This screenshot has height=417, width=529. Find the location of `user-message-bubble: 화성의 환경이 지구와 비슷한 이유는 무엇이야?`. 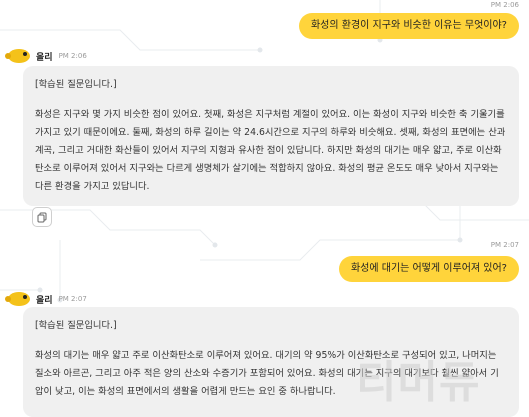

user-message-bubble: 화성의 환경이 지구와 비슷한 이유는 무엇이야? is located at coordinates (408, 26).